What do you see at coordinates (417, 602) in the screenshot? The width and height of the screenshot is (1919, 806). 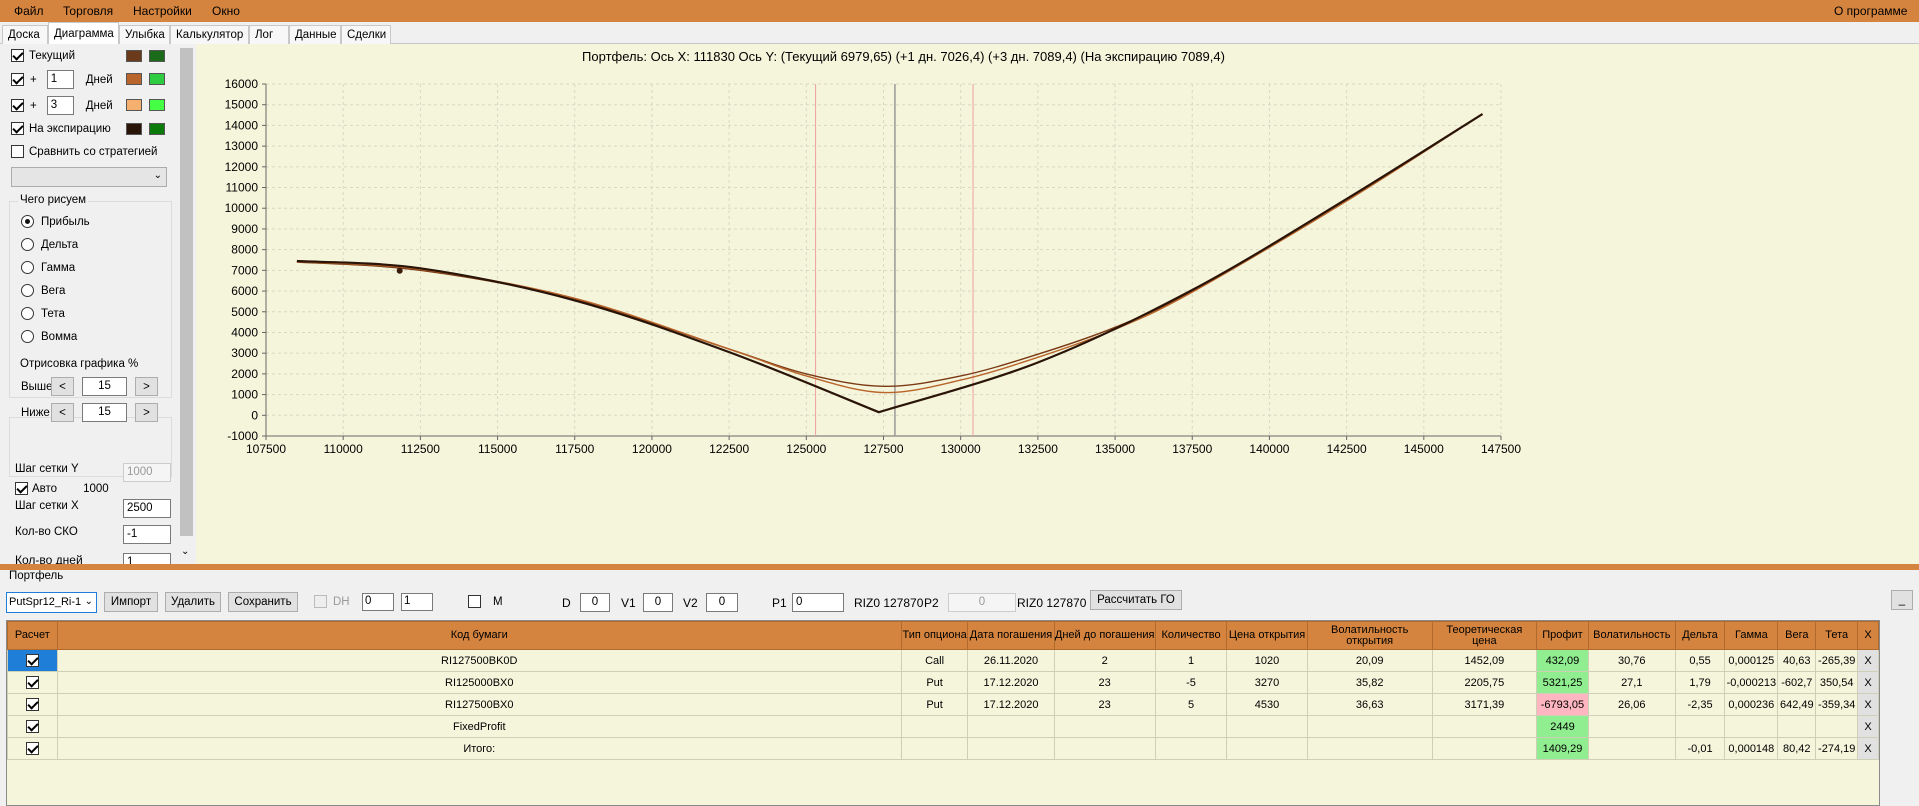 I see `dh-spinner-2: 1` at bounding box center [417, 602].